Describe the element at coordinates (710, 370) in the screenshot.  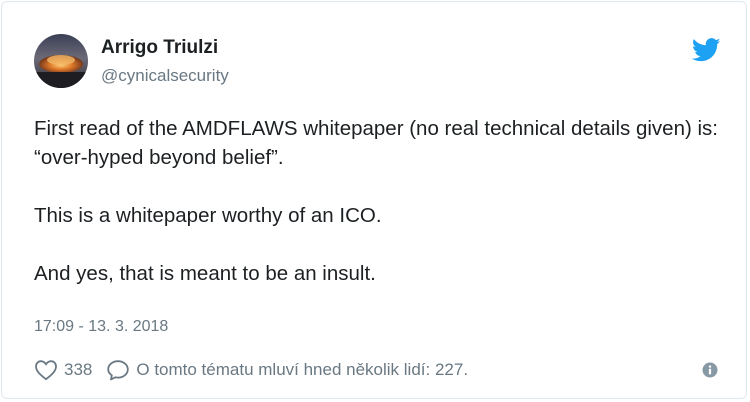
I see `info-icon` at that location.